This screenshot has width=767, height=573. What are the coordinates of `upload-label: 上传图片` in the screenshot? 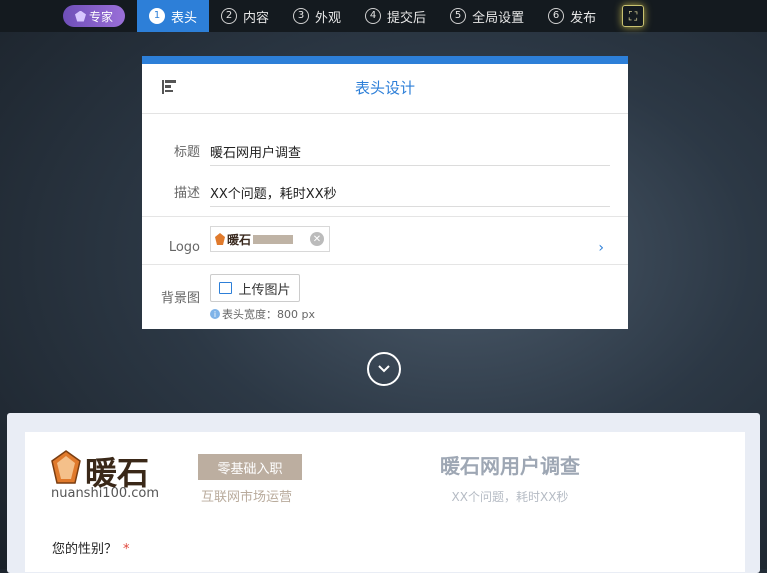 It's located at (264, 290).